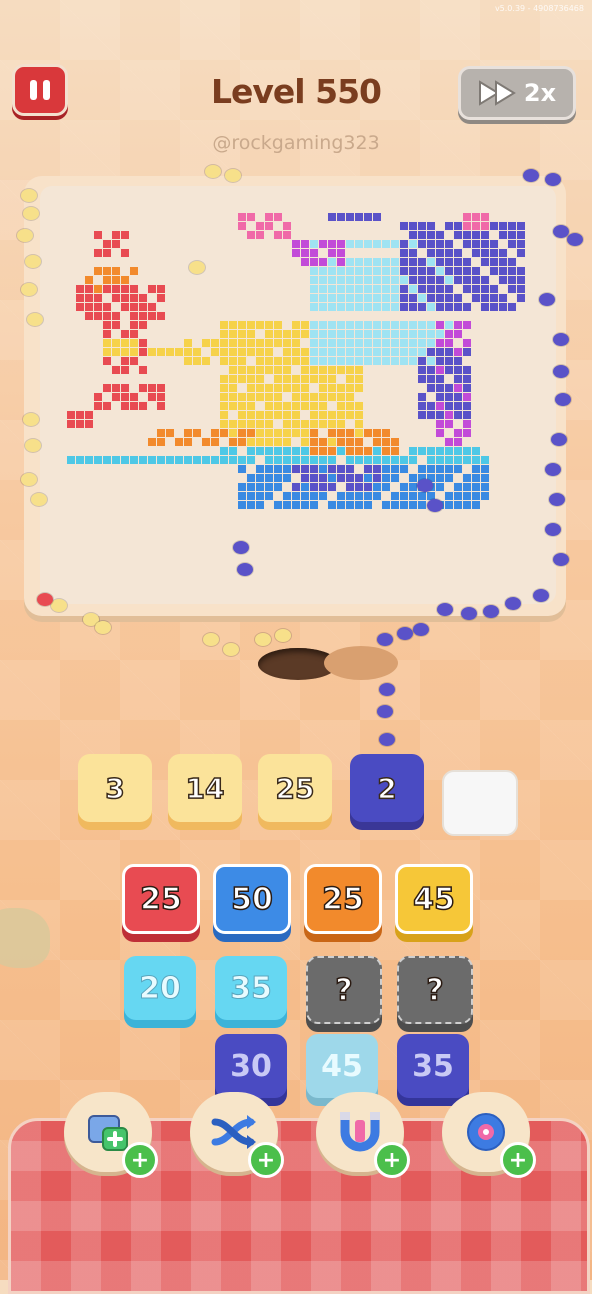 The image size is (592, 1294). I want to click on tile-cyan: 35, so click(251, 988).